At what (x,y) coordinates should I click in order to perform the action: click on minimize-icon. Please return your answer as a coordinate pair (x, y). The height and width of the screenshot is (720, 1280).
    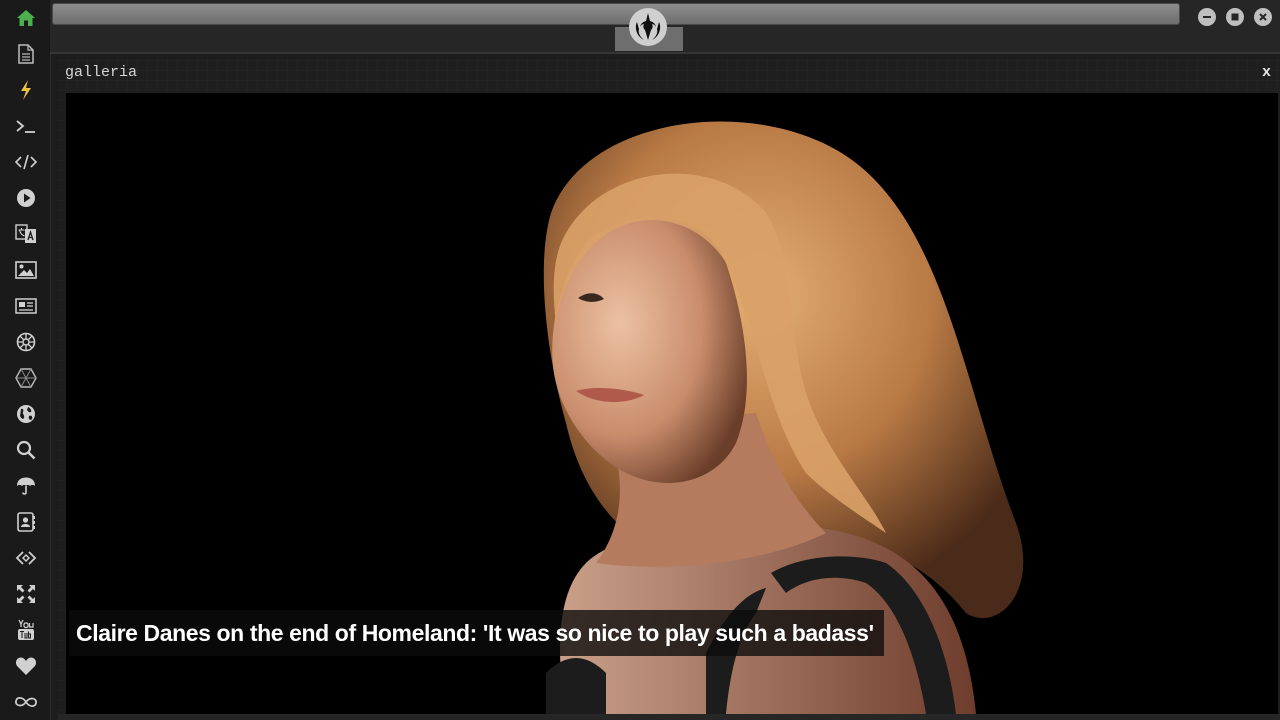
    Looking at the image, I should click on (1207, 17).